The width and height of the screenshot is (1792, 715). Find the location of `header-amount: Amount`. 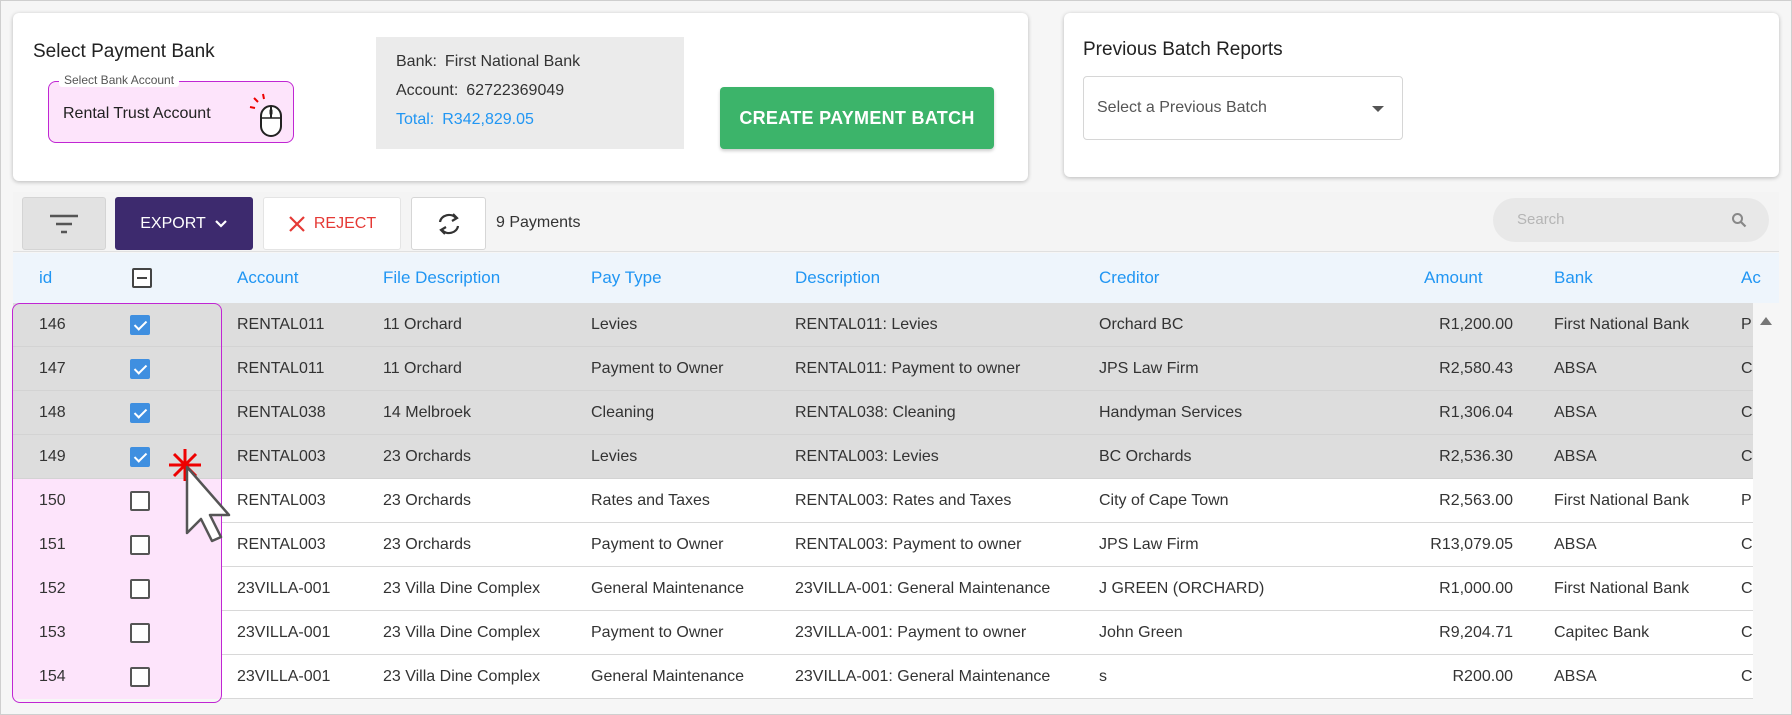

header-amount: Amount is located at coordinates (1453, 278).